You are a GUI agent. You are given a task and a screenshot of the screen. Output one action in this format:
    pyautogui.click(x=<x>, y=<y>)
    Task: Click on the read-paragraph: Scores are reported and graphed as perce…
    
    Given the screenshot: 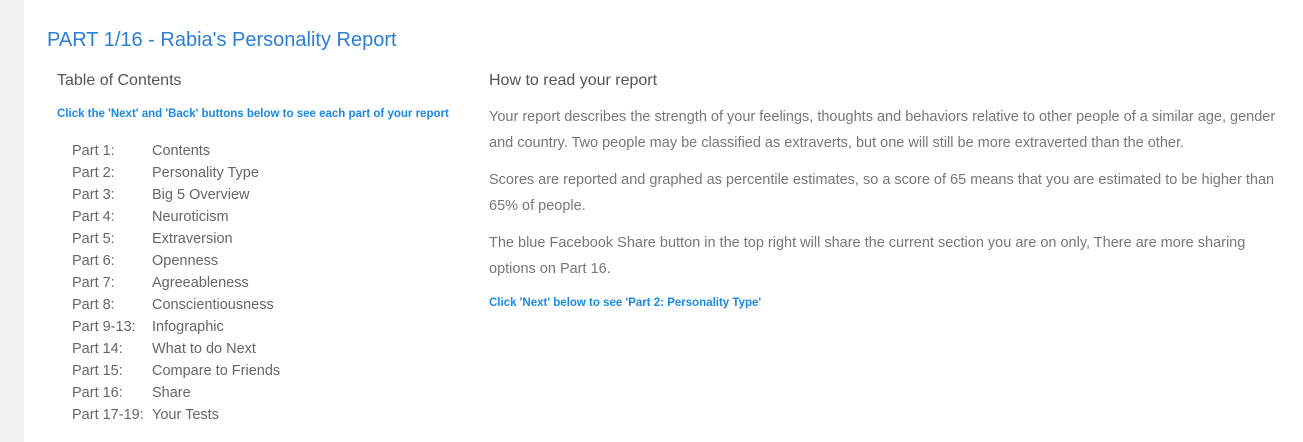 What is the action you would take?
    pyautogui.click(x=882, y=193)
    